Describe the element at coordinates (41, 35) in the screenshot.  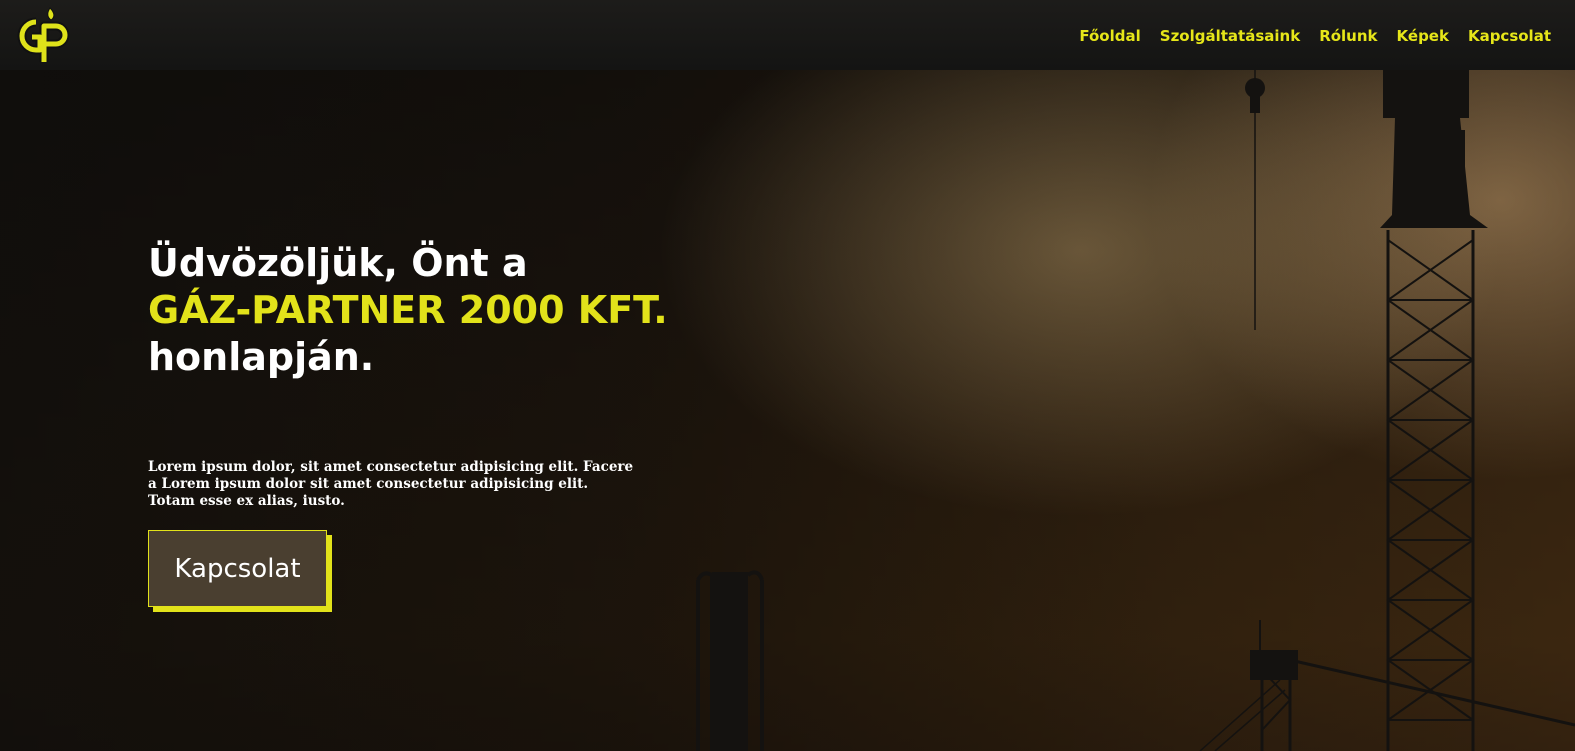
I see `gp-logo` at that location.